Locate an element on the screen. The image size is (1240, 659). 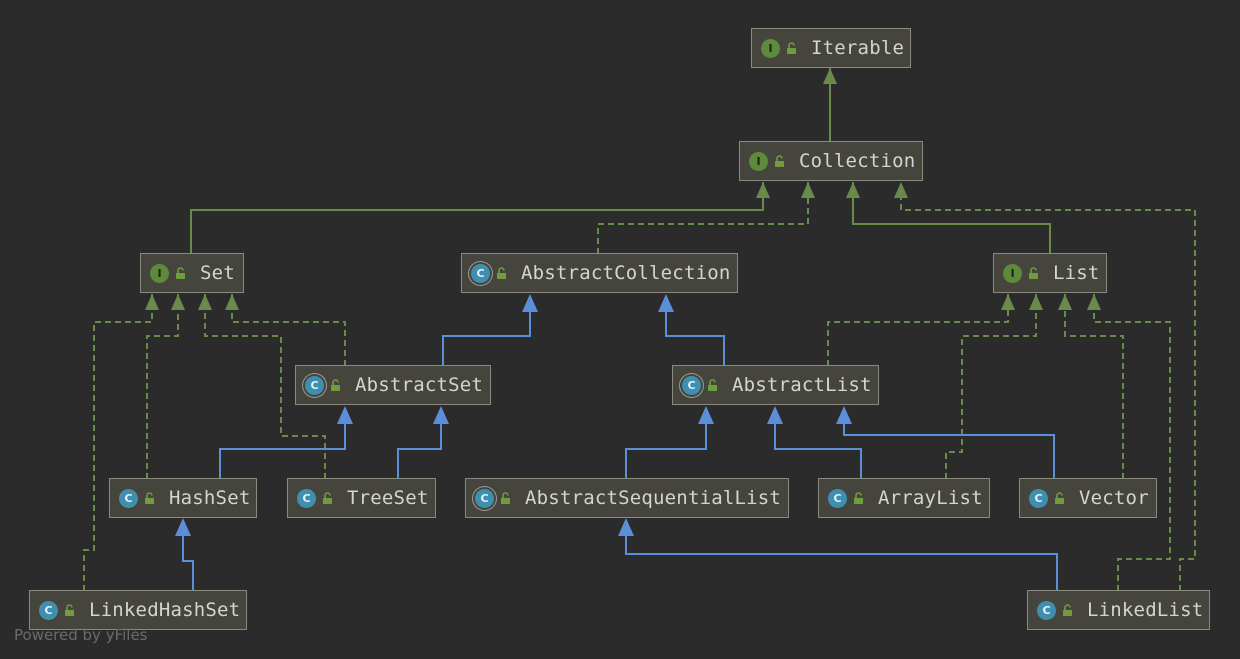
edge-vector-list is located at coordinates (1094, 386).